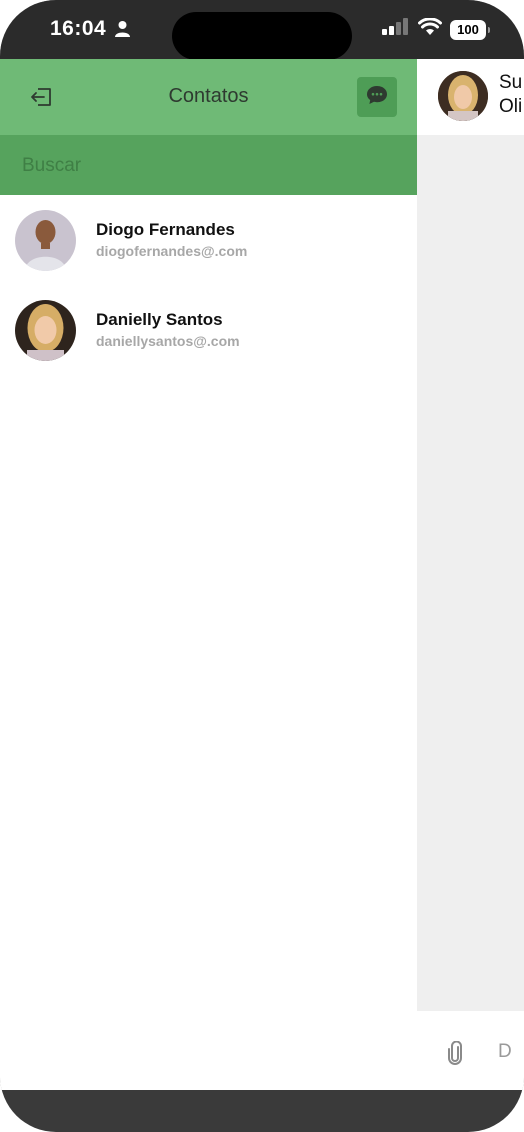 Image resolution: width=524 pixels, height=1132 pixels. I want to click on status-bar: 16:04 100, so click(262, 30).